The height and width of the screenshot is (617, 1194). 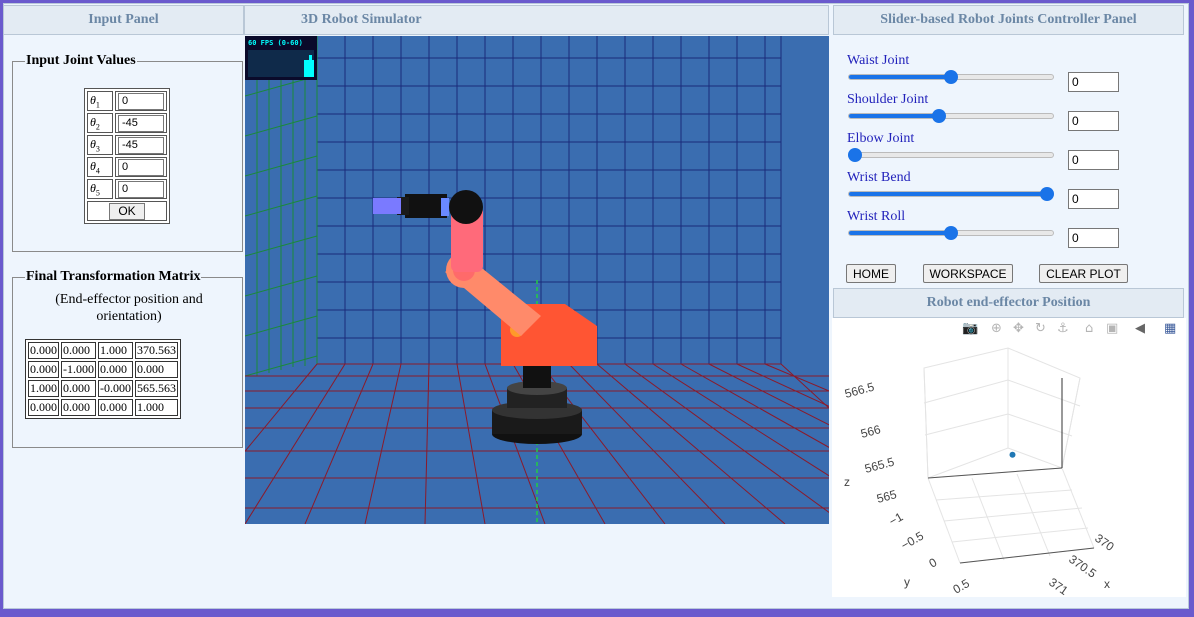 I want to click on clear-plot-button: CLEAR PLOT, so click(x=1083, y=273).